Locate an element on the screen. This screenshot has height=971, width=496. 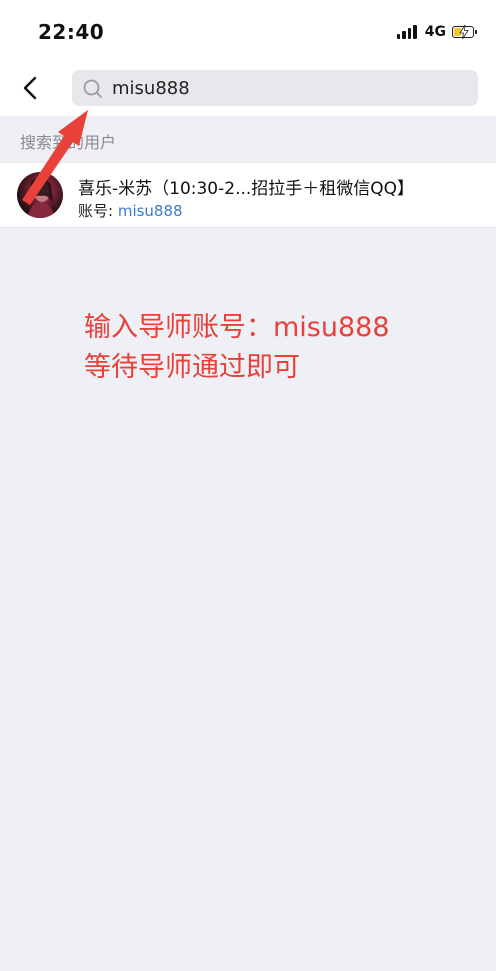
network-type: 4G is located at coordinates (435, 32).